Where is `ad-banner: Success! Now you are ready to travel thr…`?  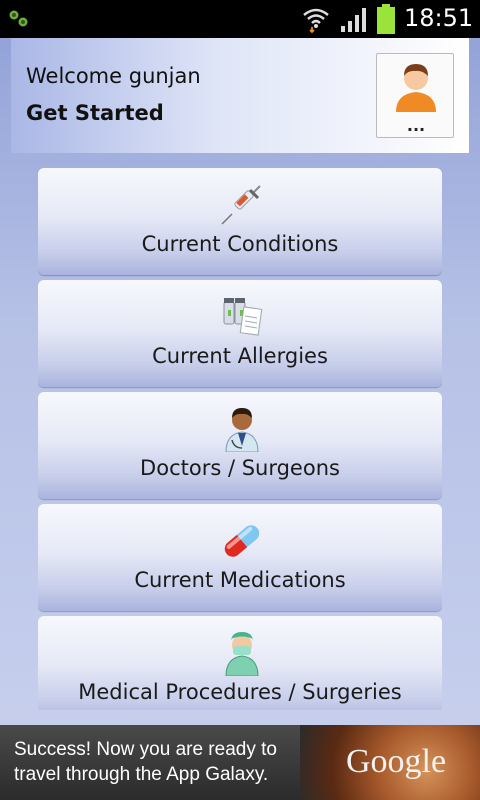 ad-banner: Success! Now you are ready to travel thr… is located at coordinates (240, 762).